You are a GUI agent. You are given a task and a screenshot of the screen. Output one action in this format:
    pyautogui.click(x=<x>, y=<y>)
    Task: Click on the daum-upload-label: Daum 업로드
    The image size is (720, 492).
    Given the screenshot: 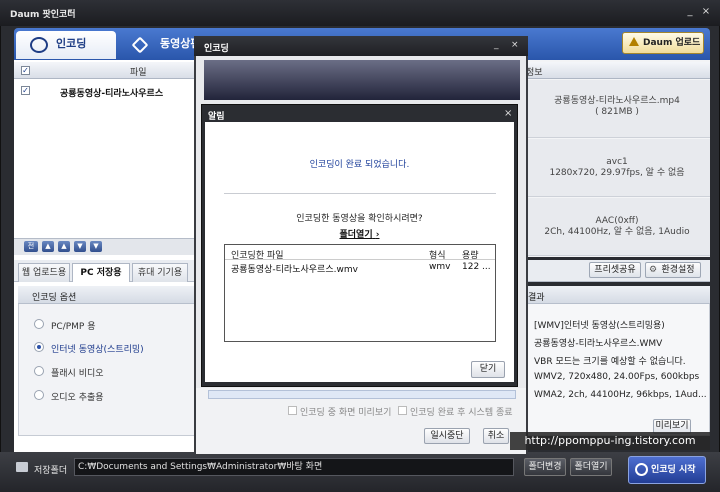 What is the action you would take?
    pyautogui.click(x=672, y=43)
    